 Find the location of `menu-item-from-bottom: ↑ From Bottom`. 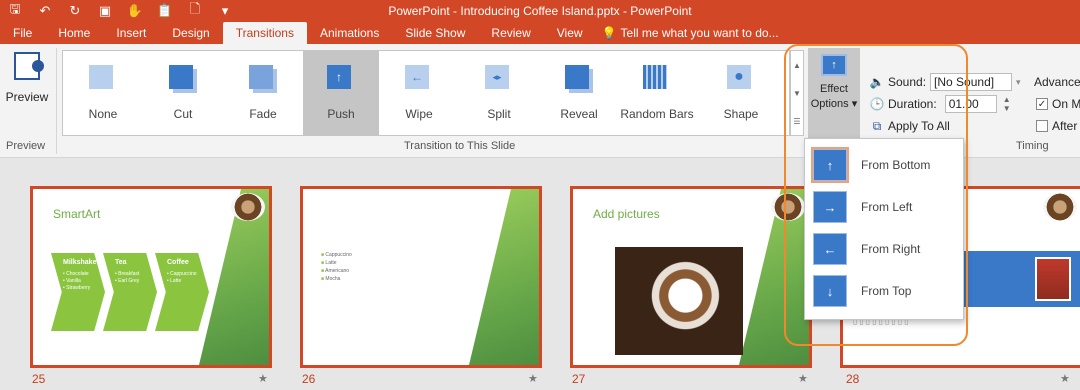

menu-item-from-bottom: ↑ From Bottom is located at coordinates (885, 165).